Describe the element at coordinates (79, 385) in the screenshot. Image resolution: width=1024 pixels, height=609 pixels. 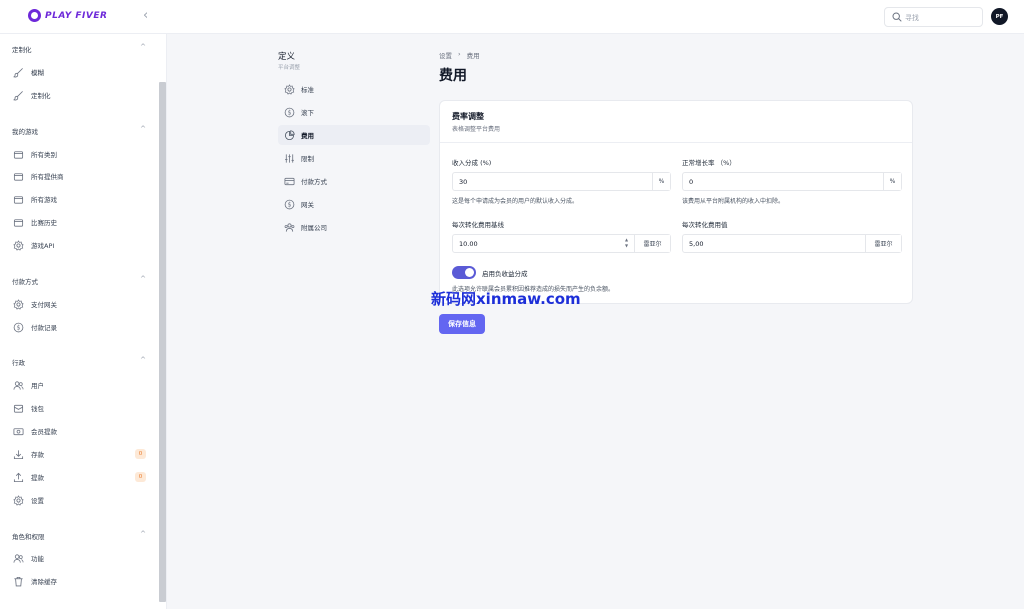
I see `sidebar-item-users: 用户` at that location.